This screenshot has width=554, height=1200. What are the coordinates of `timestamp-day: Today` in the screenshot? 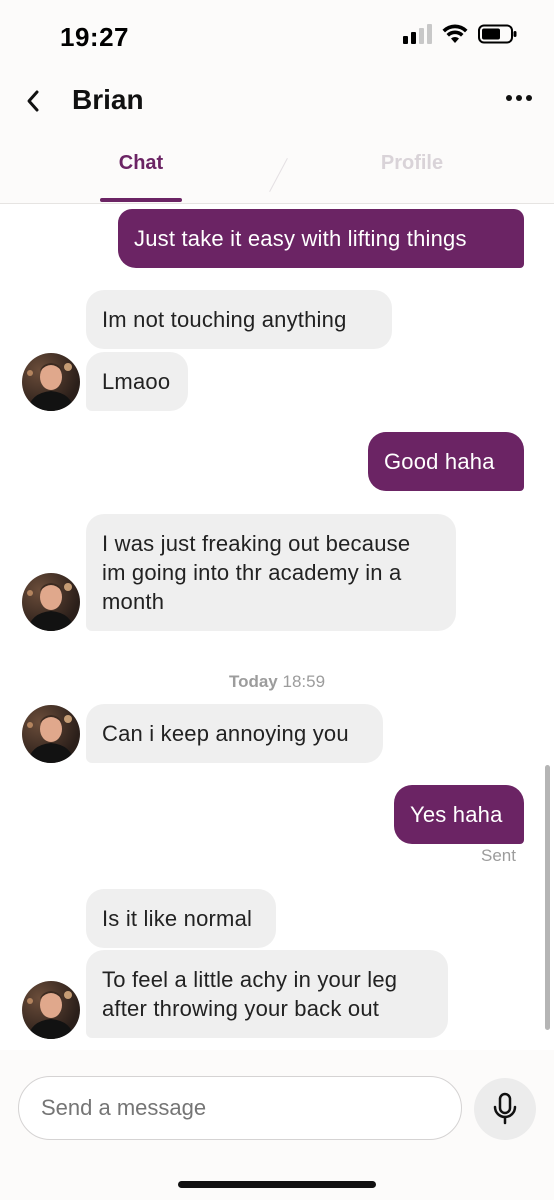 It's located at (253, 681).